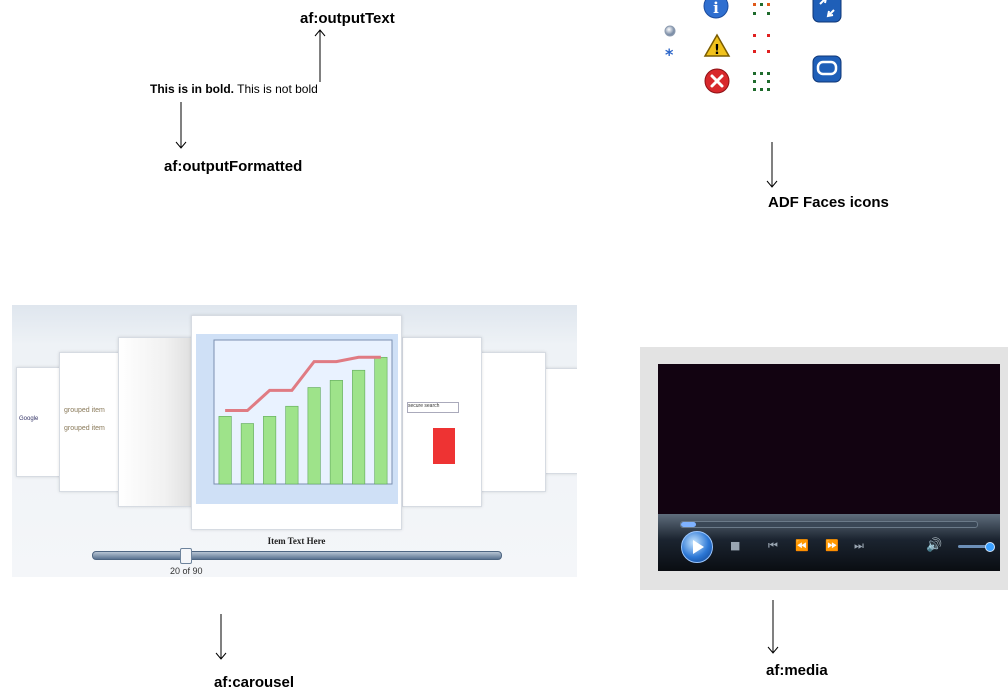 The width and height of the screenshot is (1008, 692). I want to click on play-button, so click(697, 547).